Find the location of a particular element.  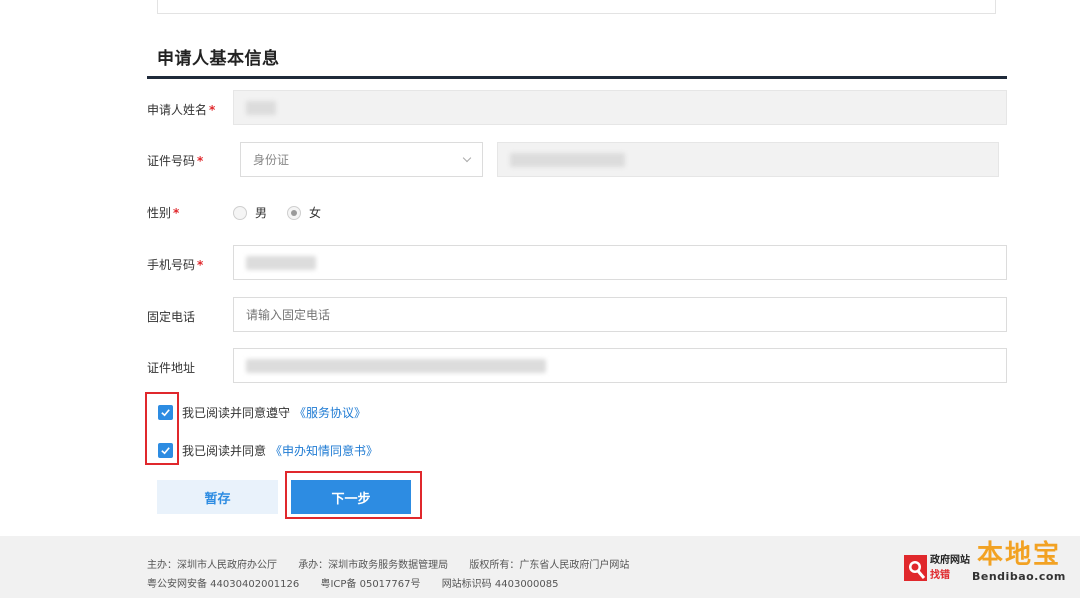

id-number-label: 证件号码 * is located at coordinates (175, 161).